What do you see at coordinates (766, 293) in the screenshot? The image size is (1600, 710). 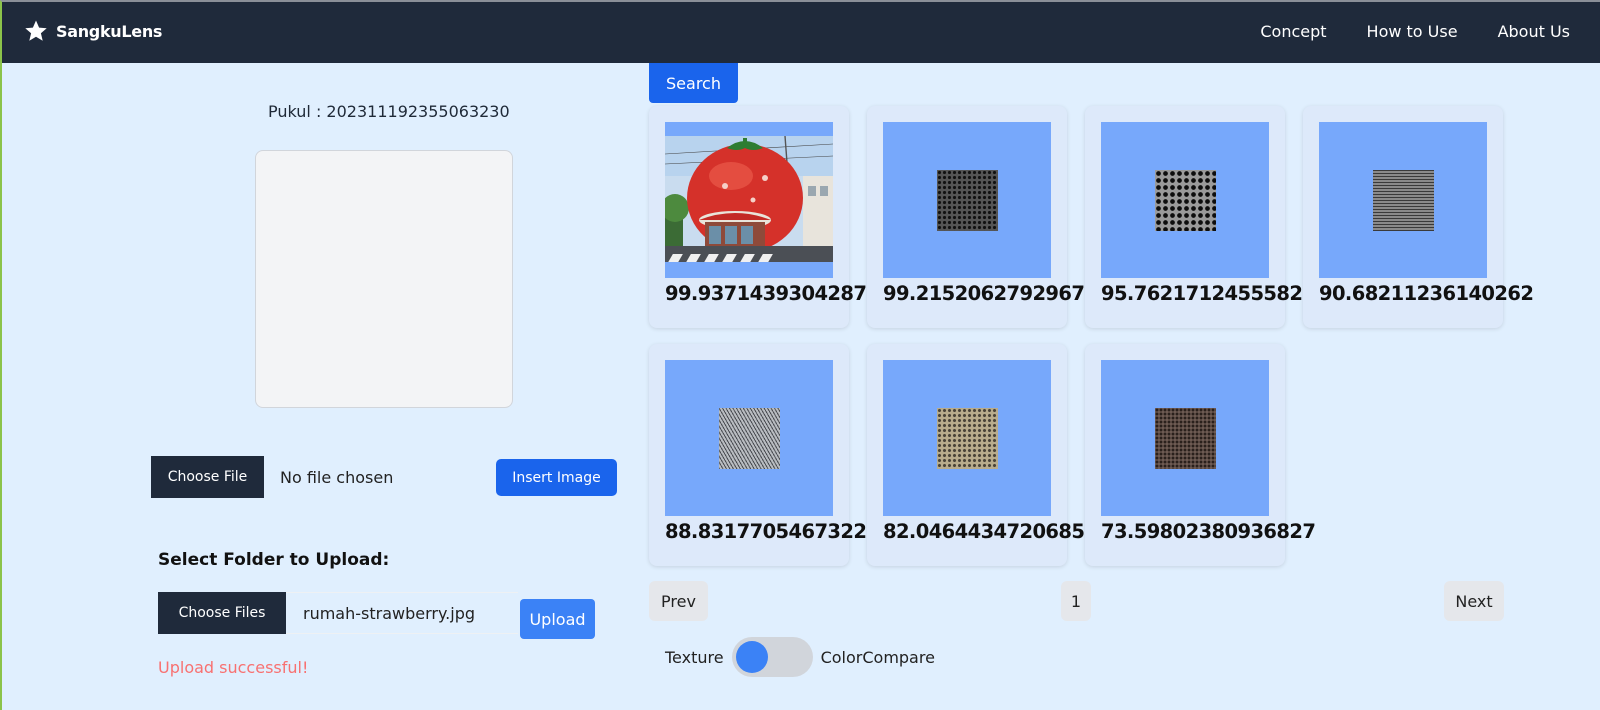 I see `similarity-score: 99.9371439304287` at bounding box center [766, 293].